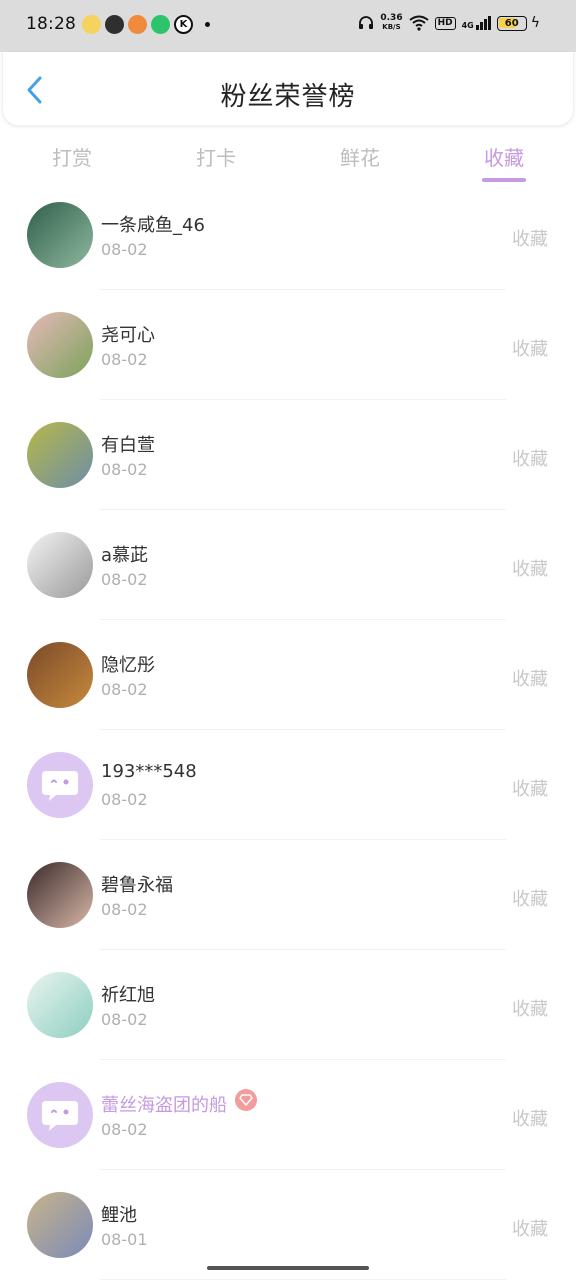 The image size is (576, 1280). Describe the element at coordinates (137, 885) in the screenshot. I see `fan-name: 碧鲁永福` at that location.